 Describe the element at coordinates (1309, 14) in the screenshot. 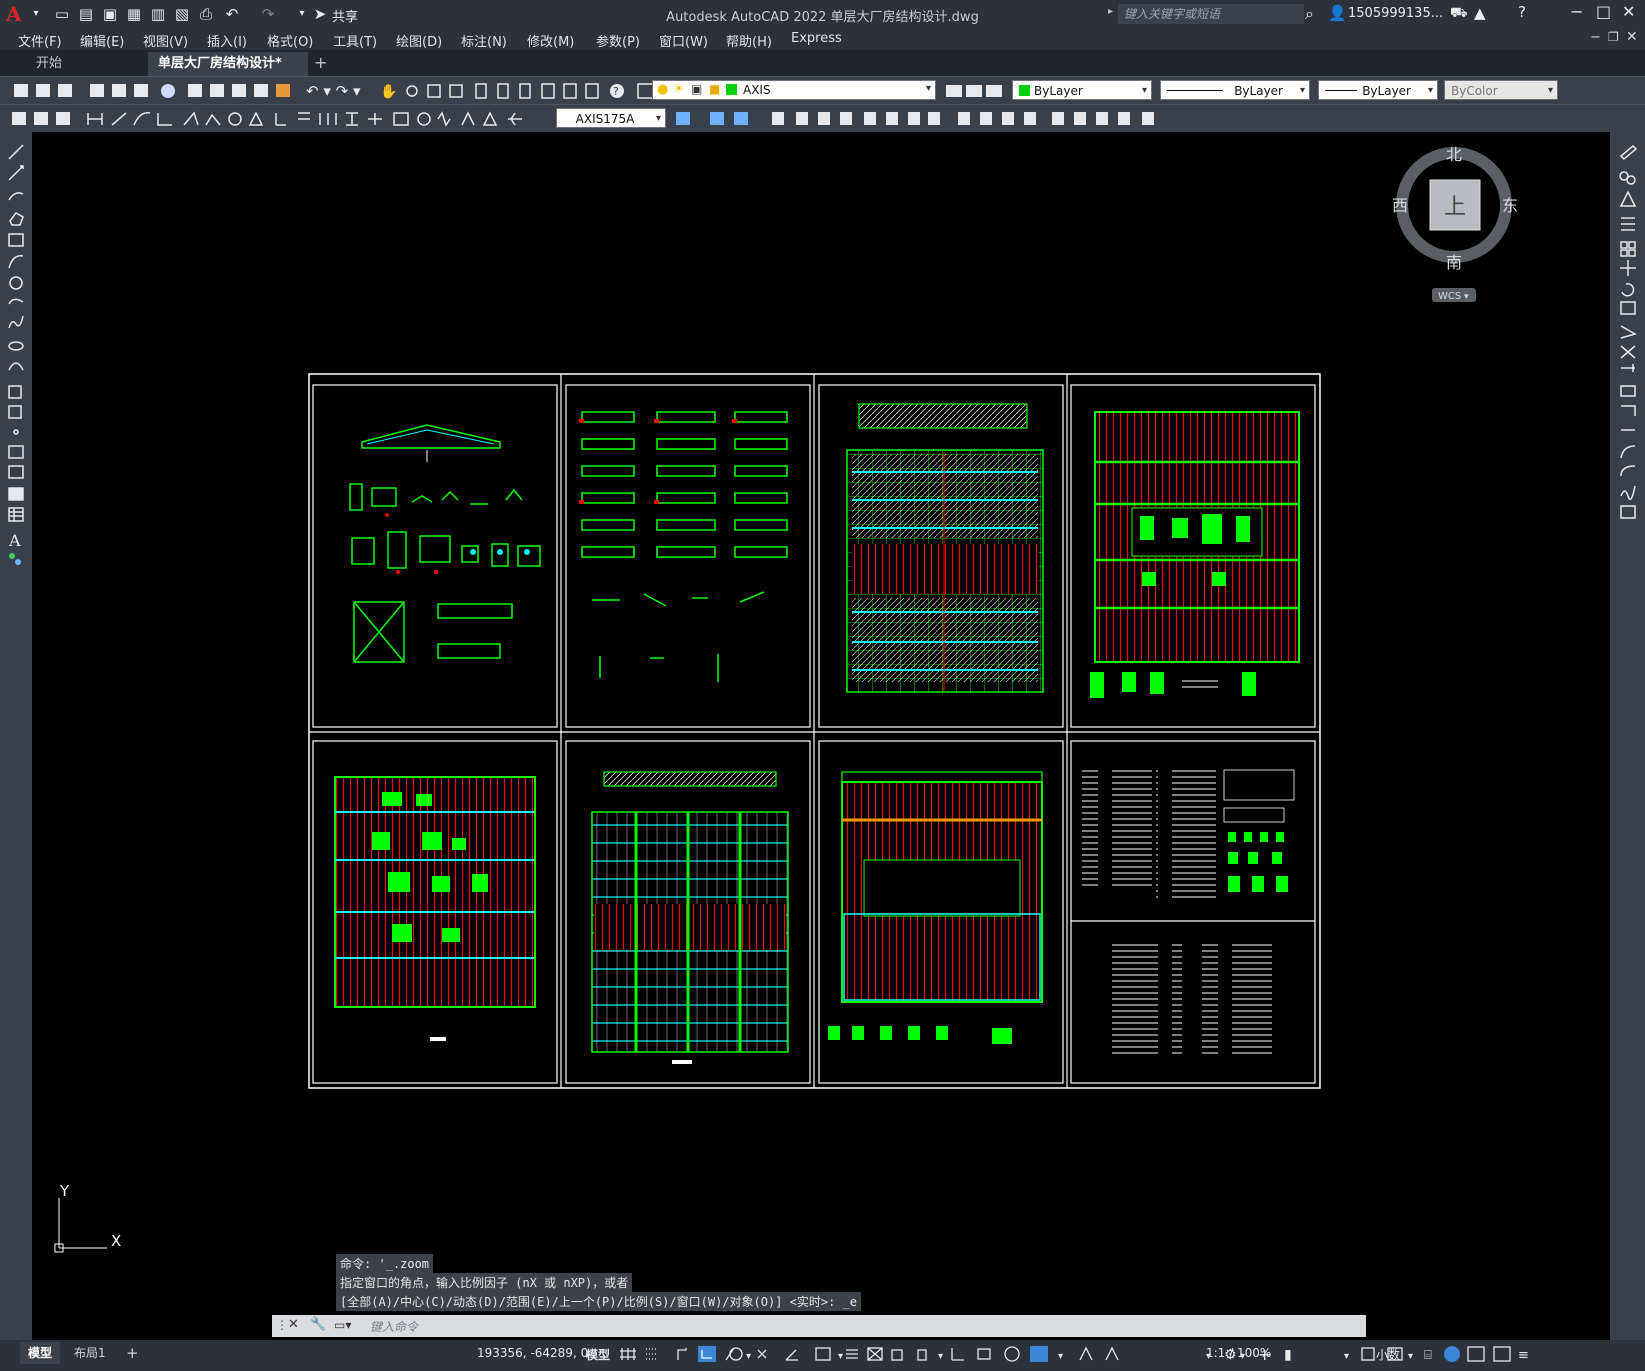

I see `search-icon: ⌕` at that location.